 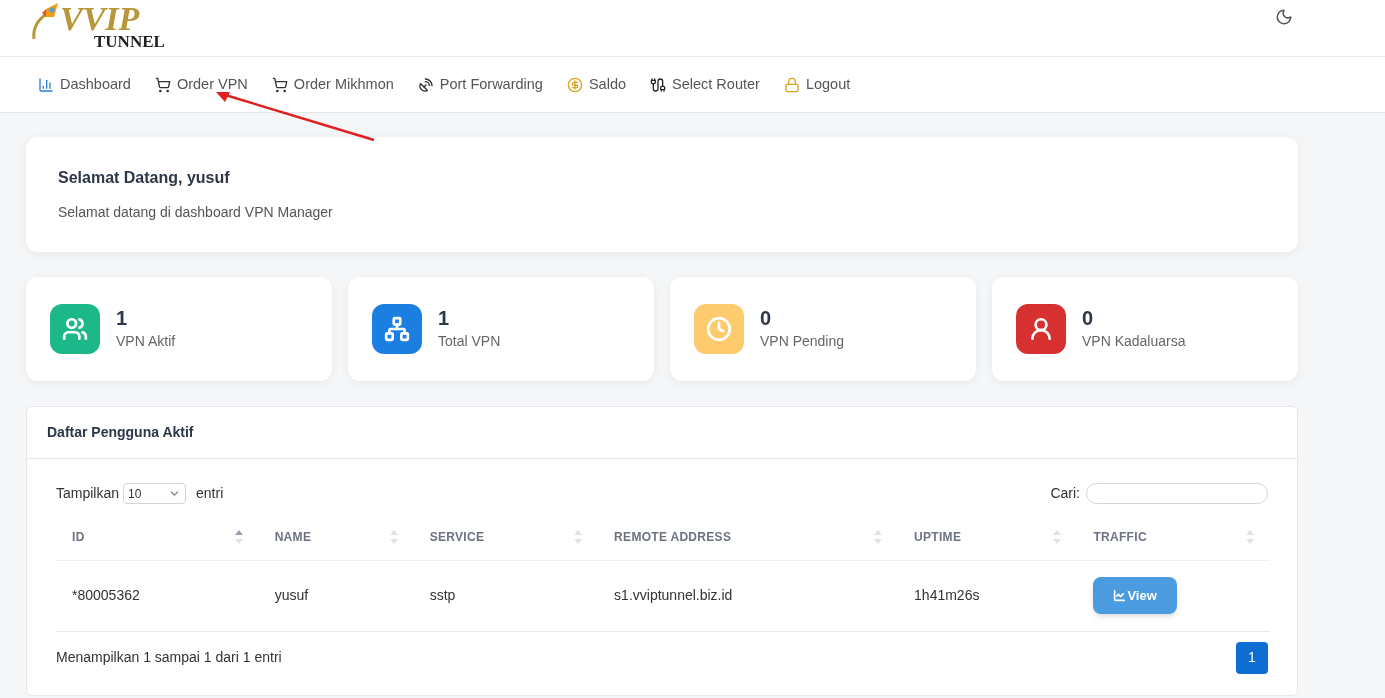 I want to click on logo: VVIP TUNNEL, so click(x=103, y=28).